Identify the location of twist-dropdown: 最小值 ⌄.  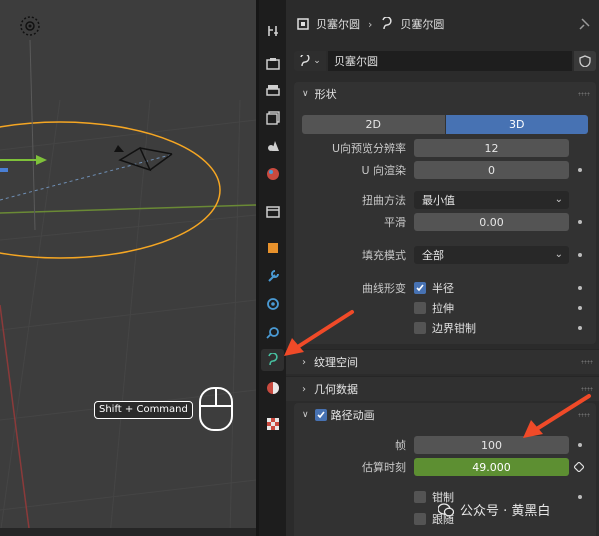
(491, 200).